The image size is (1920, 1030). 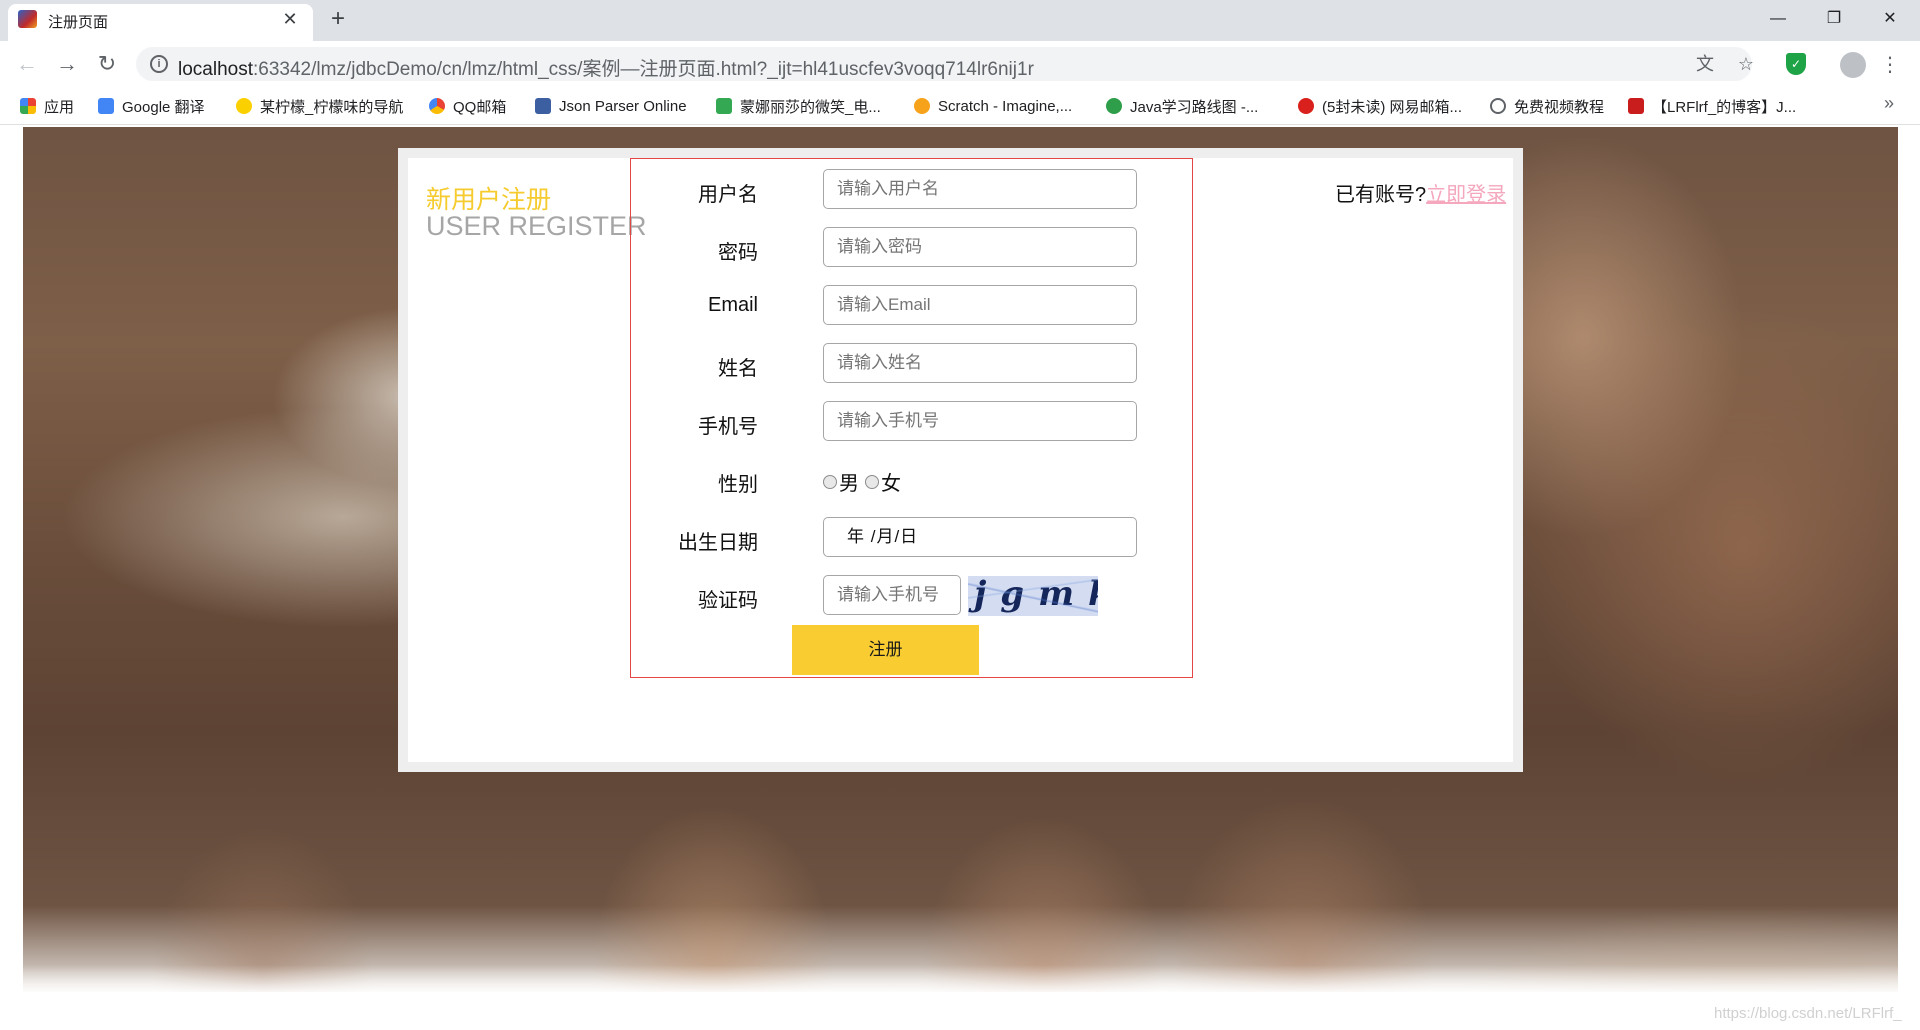 What do you see at coordinates (159, 64) in the screenshot?
I see `site-info-icon: i` at bounding box center [159, 64].